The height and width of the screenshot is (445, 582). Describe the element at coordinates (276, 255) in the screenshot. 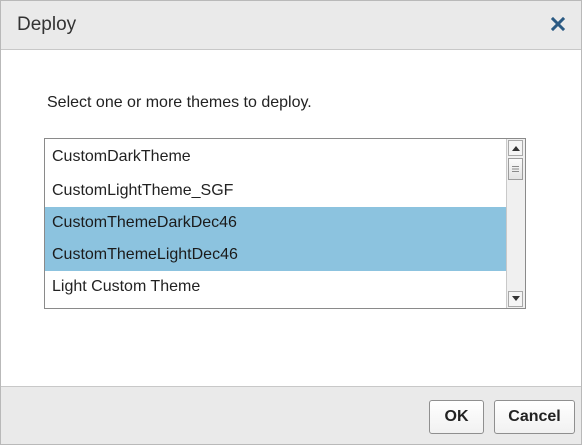

I see `list-item: CustomThemeLightDec46` at that location.